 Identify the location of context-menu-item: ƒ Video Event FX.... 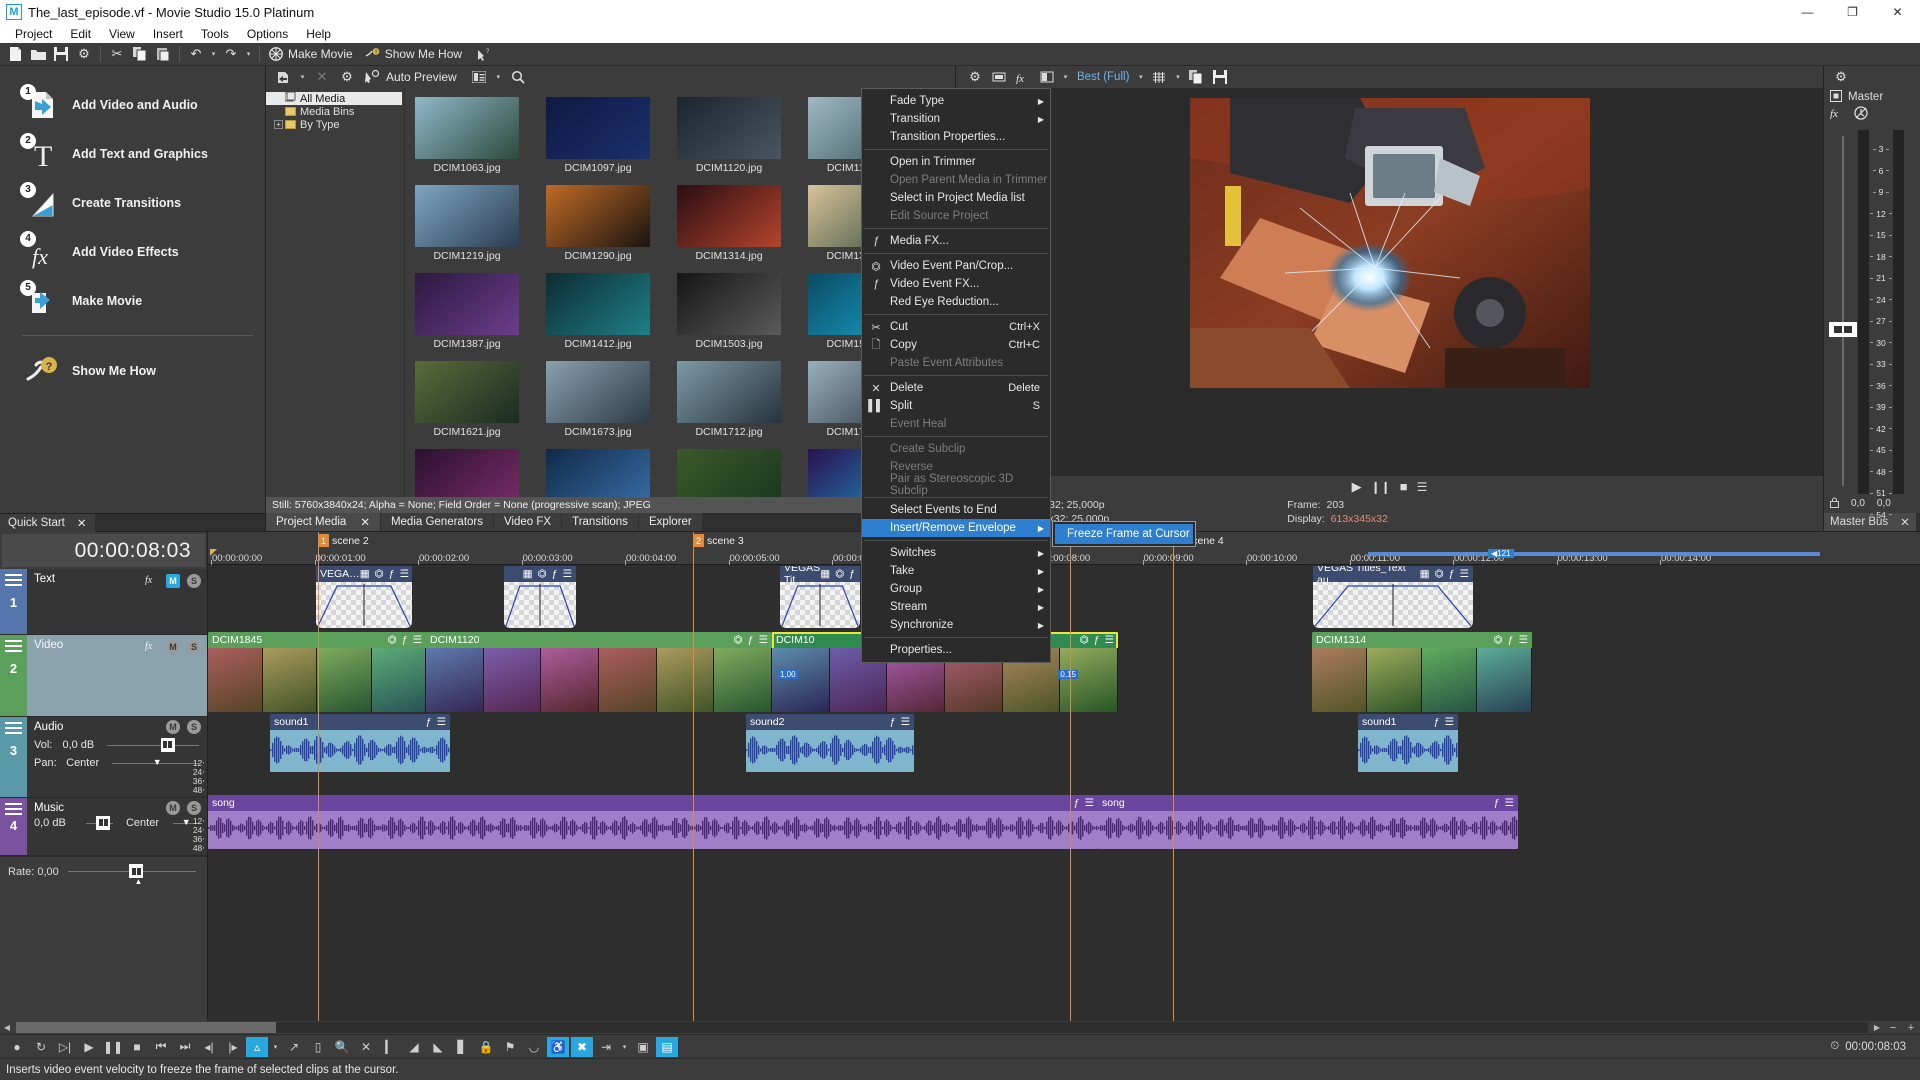
(956, 284).